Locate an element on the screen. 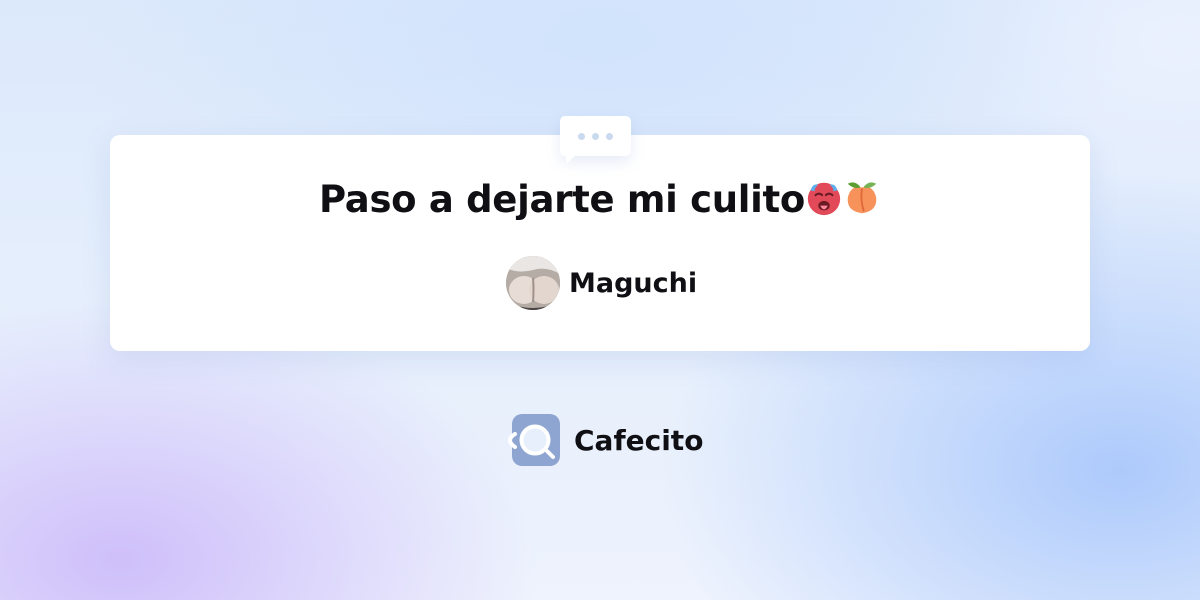 This screenshot has height=600, width=1200. avatar is located at coordinates (533, 283).